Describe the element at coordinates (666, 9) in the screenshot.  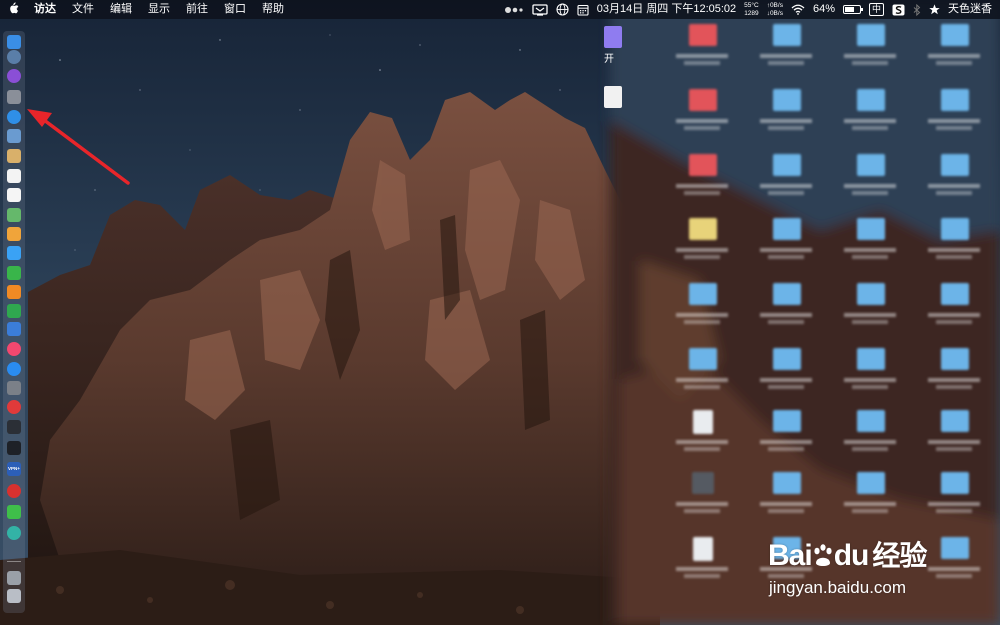
I see `clock-datetime: 03月14日 周四 下午12:05:02` at that location.